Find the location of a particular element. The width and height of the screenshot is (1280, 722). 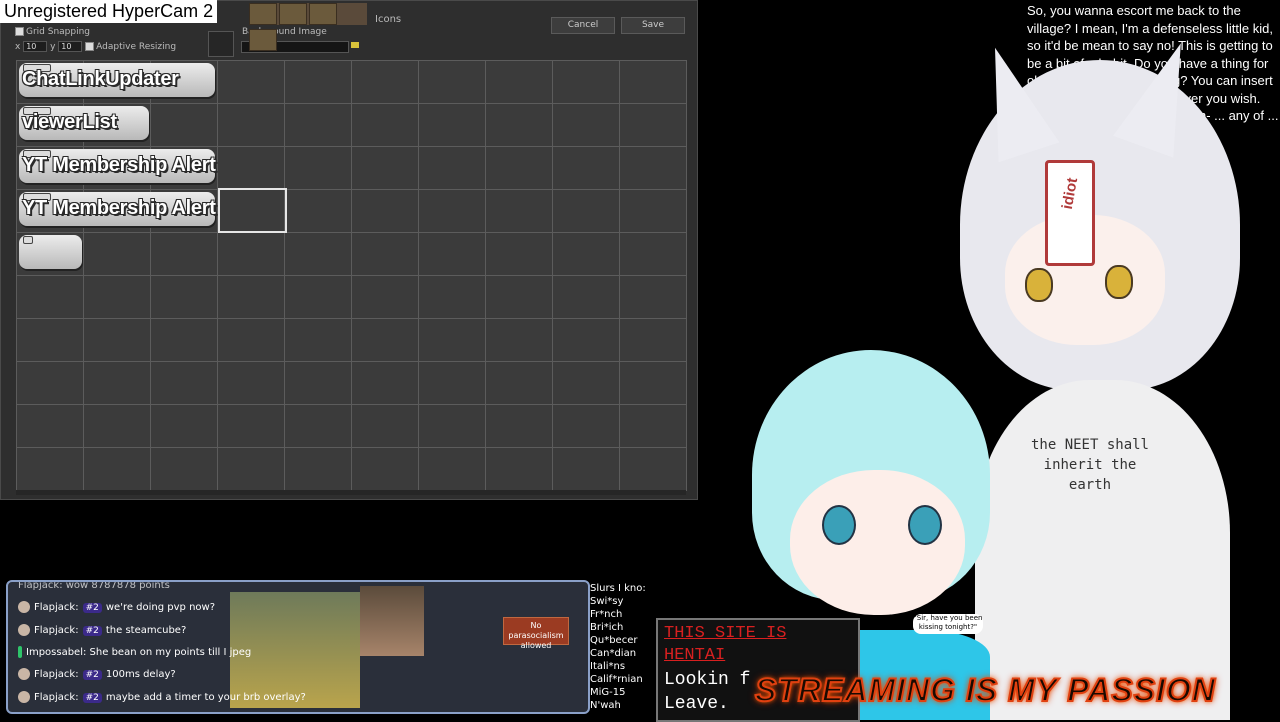

list-item: Slurs I kno: is located at coordinates (618, 588).